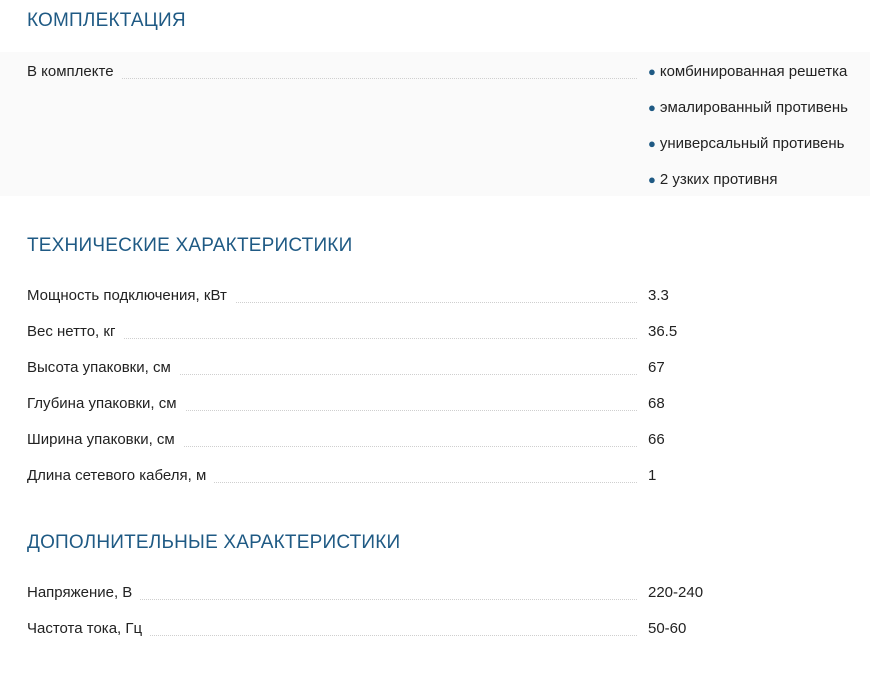 This screenshot has height=679, width=870. I want to click on section-title-extra: ДОПОЛНИТЕЛЬНЫЕ ХАРАКТЕРИСТИКИ, so click(214, 542).